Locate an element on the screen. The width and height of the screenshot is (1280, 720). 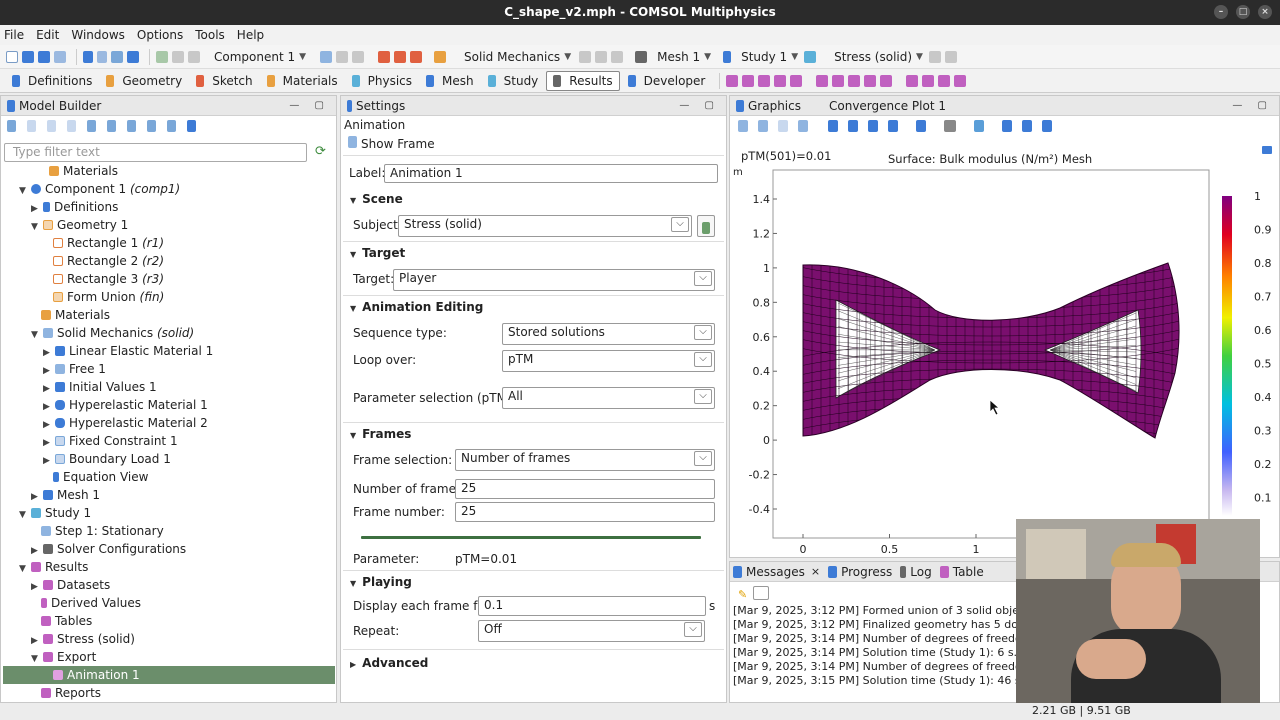
target-section: ▼ Target is located at coordinates (377, 253).